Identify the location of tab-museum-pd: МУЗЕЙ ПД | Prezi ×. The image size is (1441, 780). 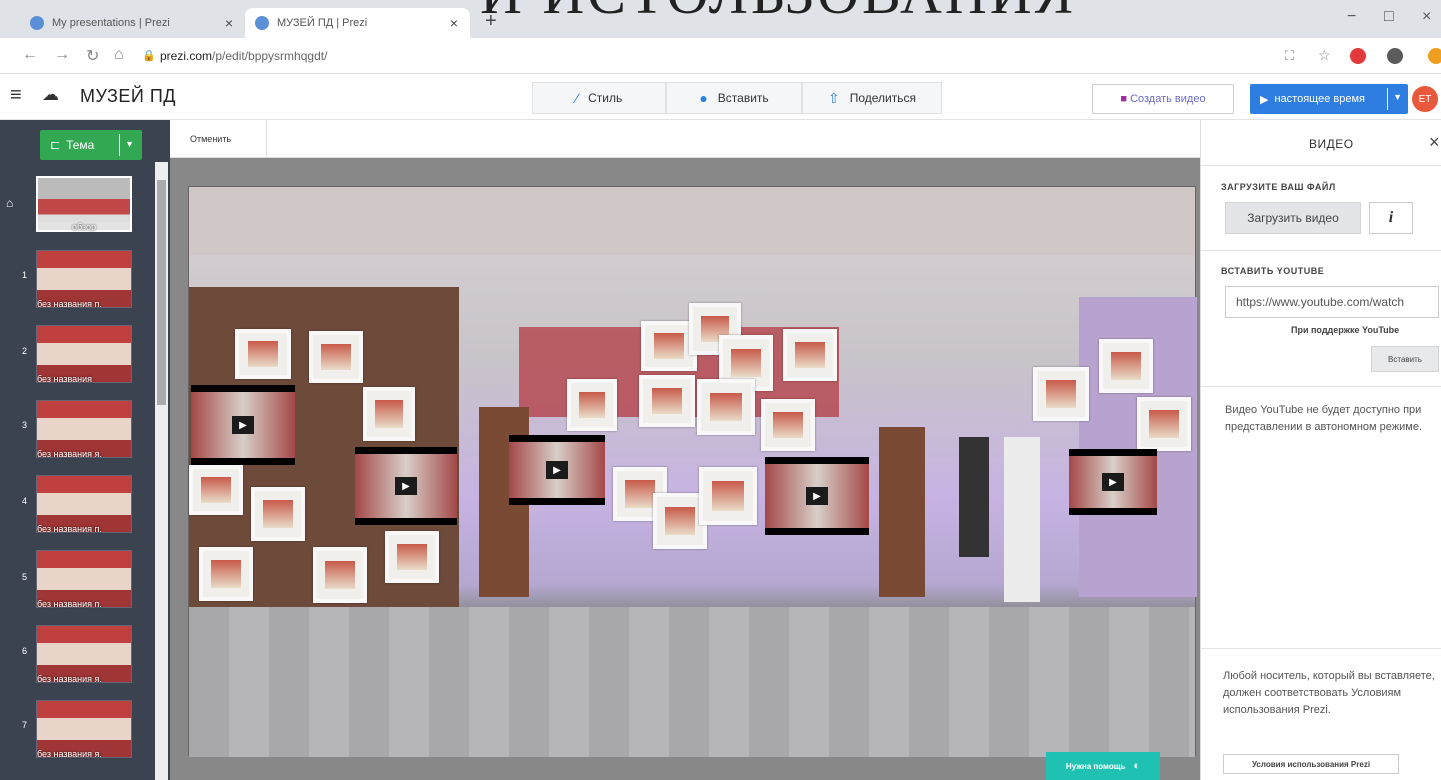
(357, 23).